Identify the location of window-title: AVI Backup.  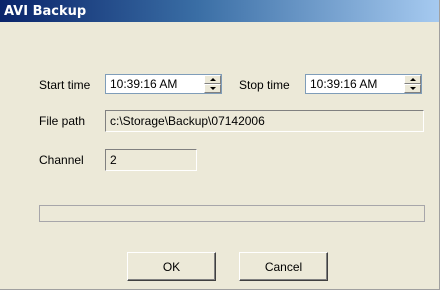
(45, 11).